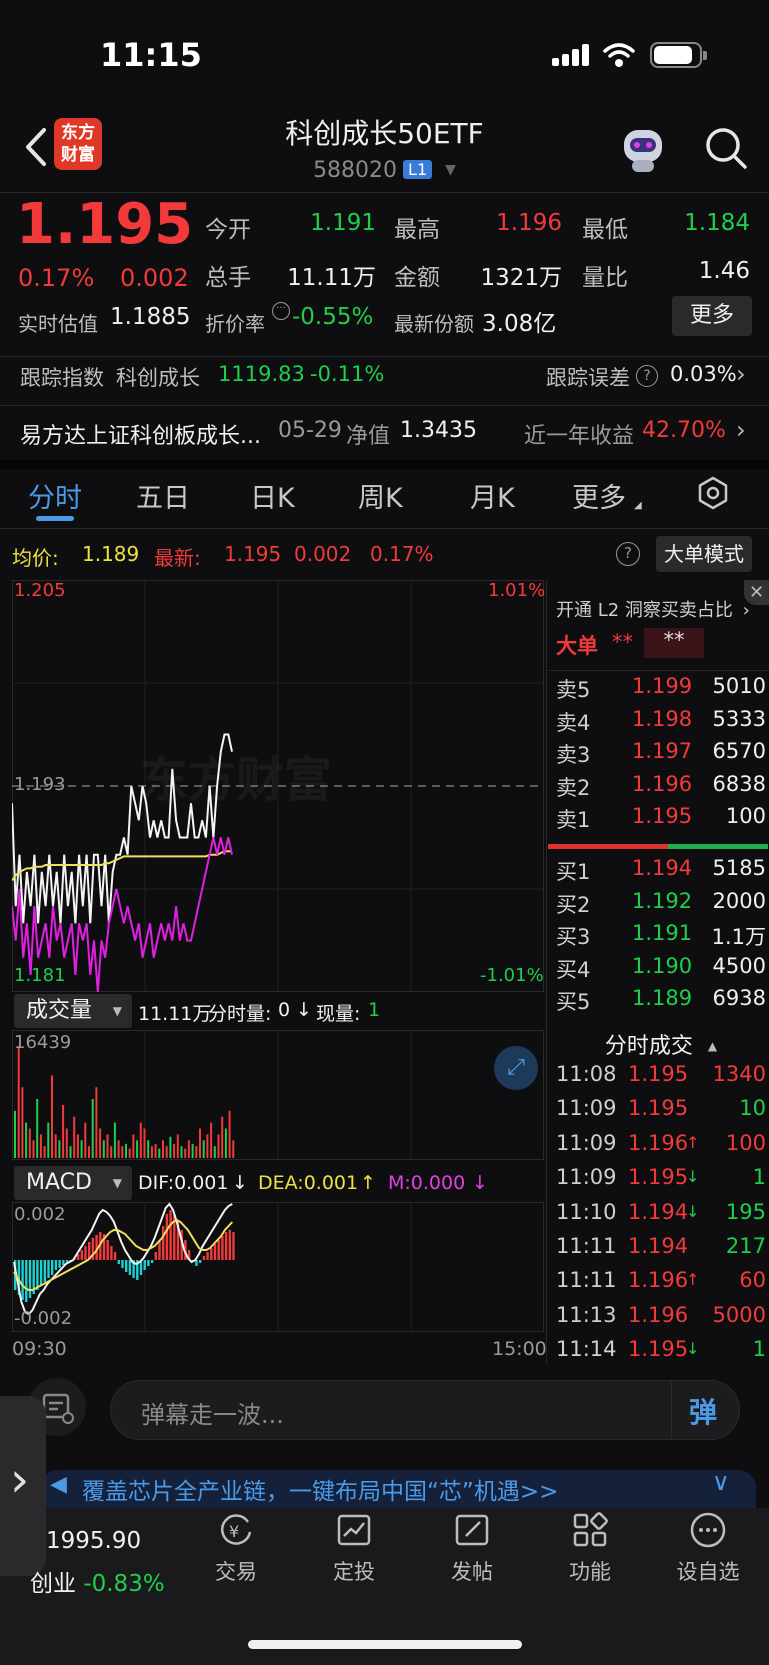 Image resolution: width=769 pixels, height=1665 pixels. What do you see at coordinates (661, 872) in the screenshot?
I see `bid-row: 买1 1.194 5185` at bounding box center [661, 872].